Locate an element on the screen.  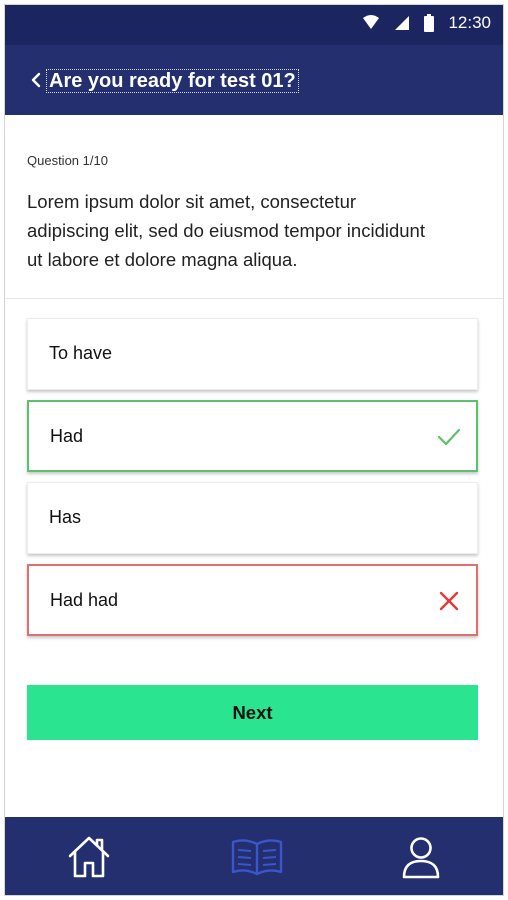
check-icon is located at coordinates (449, 437).